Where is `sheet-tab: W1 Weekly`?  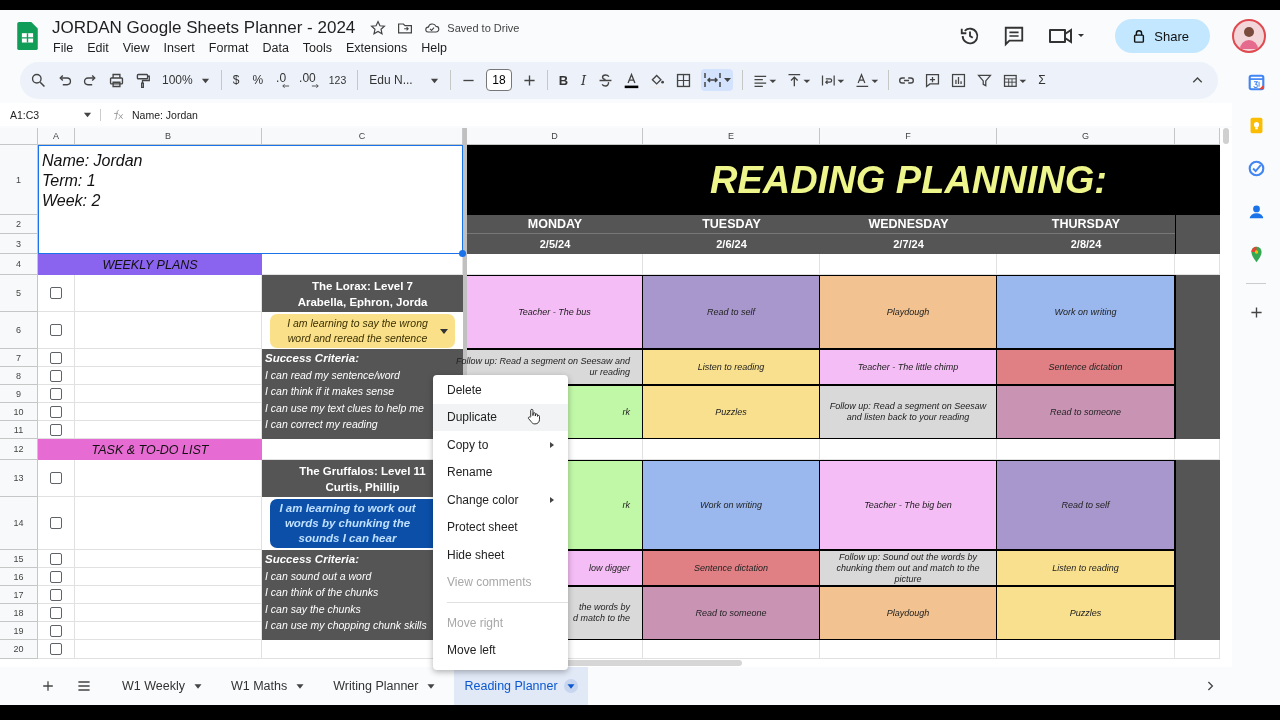
sheet-tab: W1 Weekly is located at coordinates (163, 686).